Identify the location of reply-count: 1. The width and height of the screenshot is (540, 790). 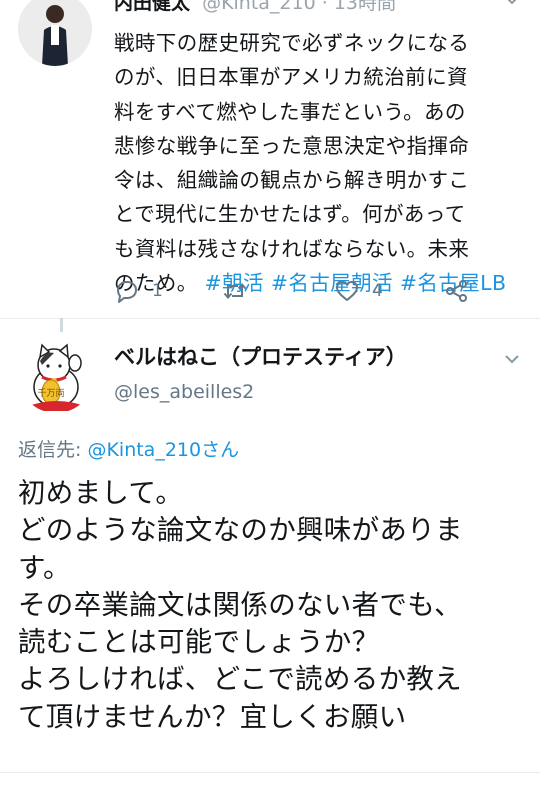
(157, 291).